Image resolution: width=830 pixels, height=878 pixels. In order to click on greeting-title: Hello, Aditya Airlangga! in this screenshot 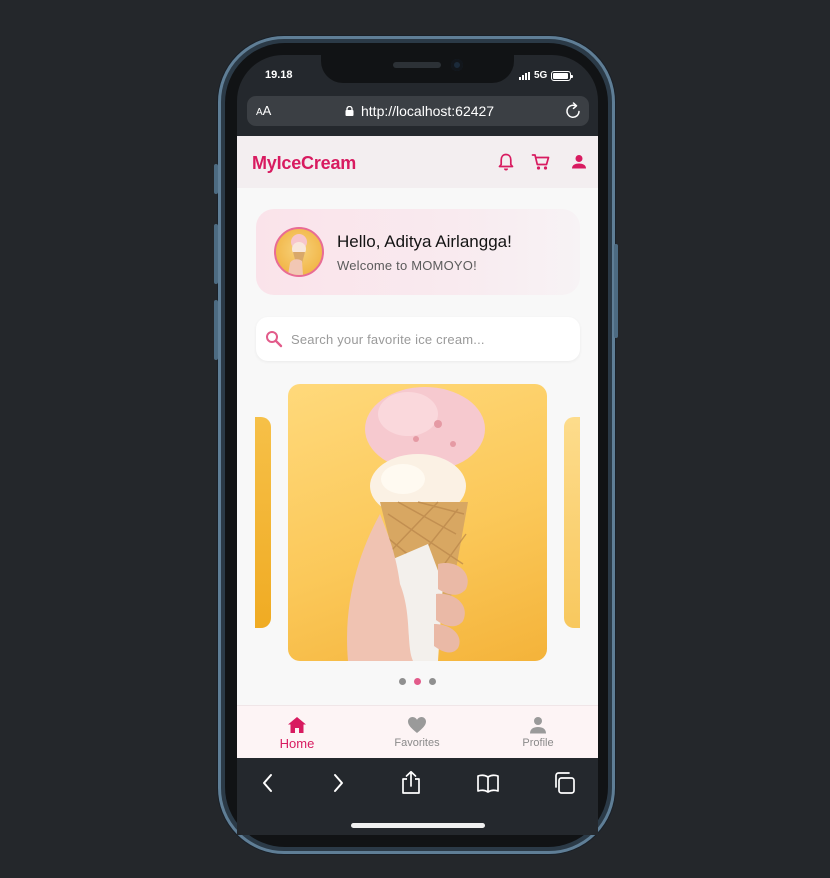, I will do `click(424, 241)`.